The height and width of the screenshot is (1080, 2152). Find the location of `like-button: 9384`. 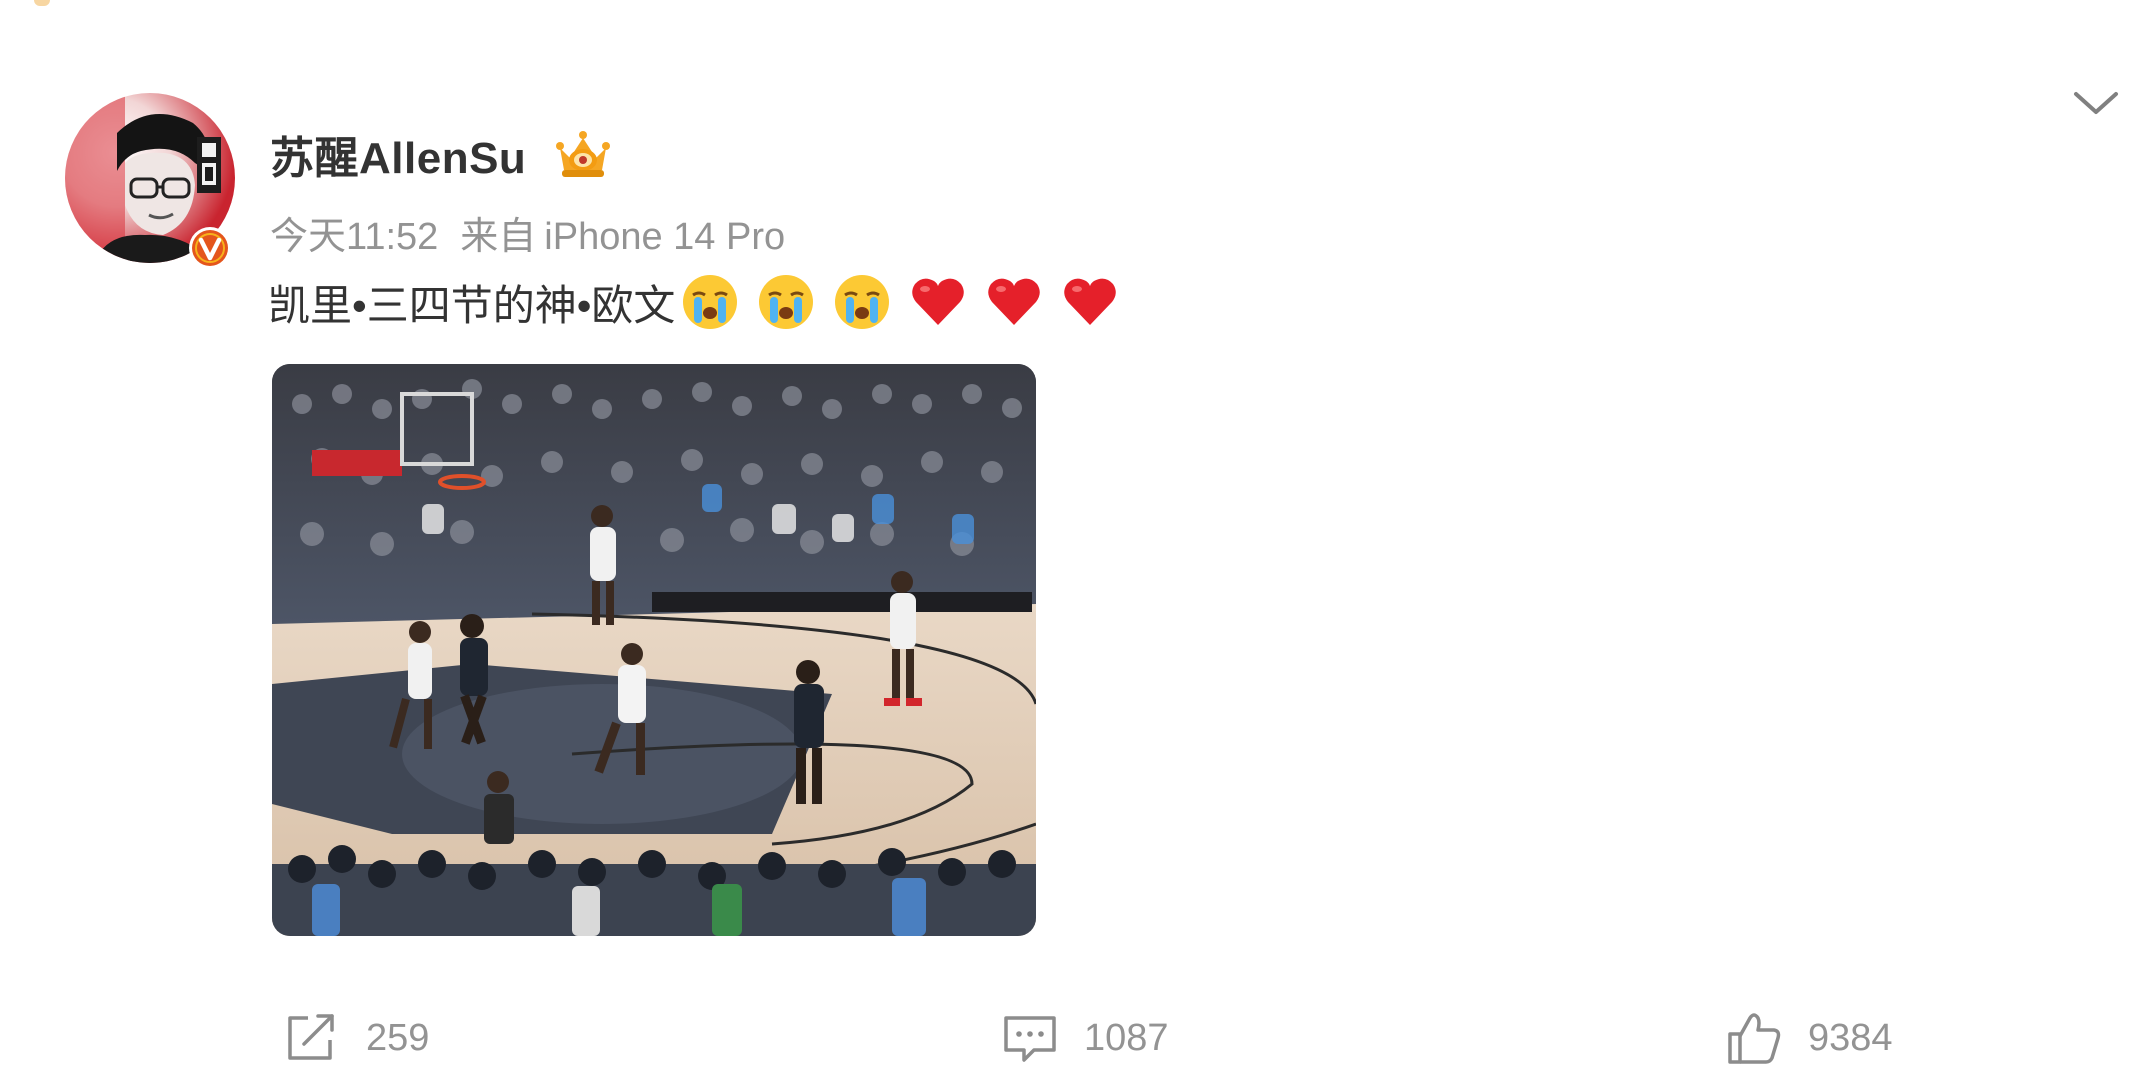

like-button: 9384 is located at coordinates (1809, 1038).